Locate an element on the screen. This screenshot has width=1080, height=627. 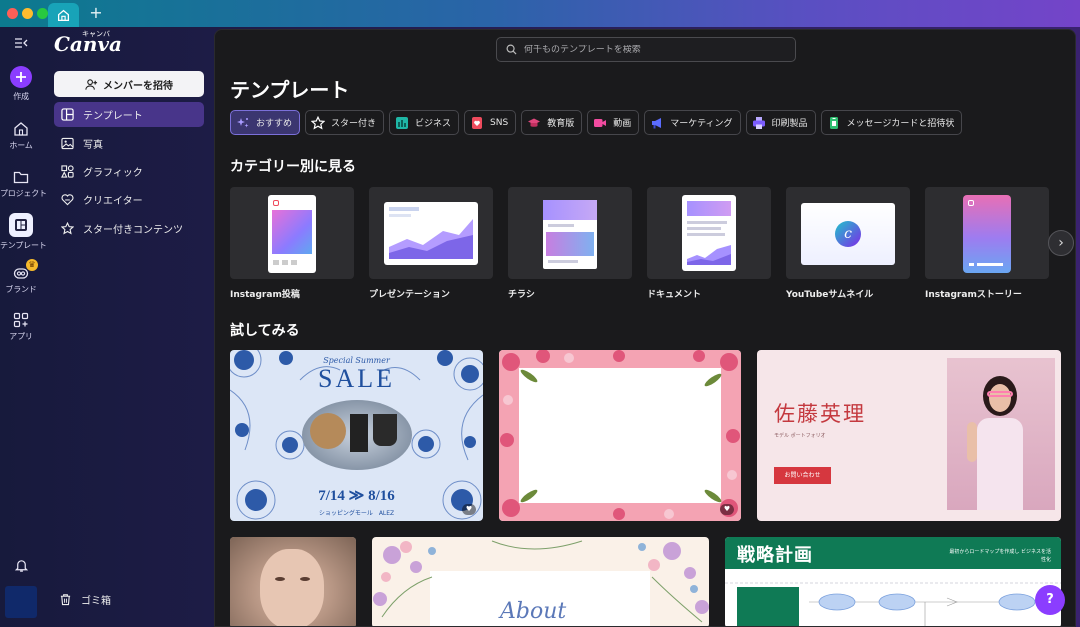
template-search is located at coordinates (646, 49).